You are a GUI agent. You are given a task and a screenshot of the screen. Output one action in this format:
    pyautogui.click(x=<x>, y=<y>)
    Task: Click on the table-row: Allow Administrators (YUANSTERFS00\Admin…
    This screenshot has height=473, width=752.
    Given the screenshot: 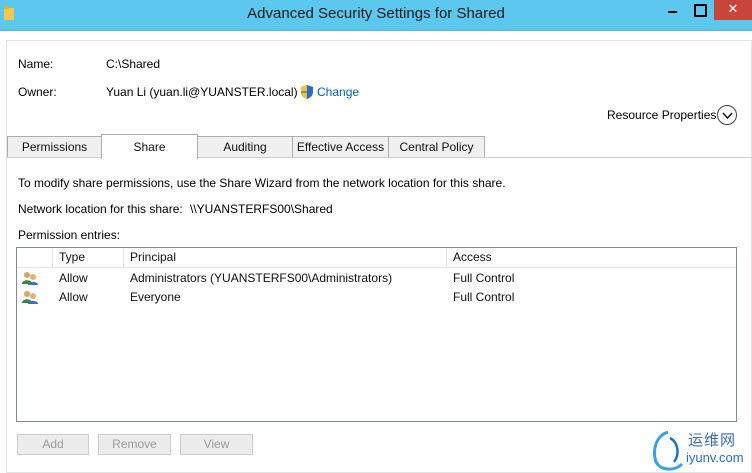 What is the action you would take?
    pyautogui.click(x=376, y=278)
    